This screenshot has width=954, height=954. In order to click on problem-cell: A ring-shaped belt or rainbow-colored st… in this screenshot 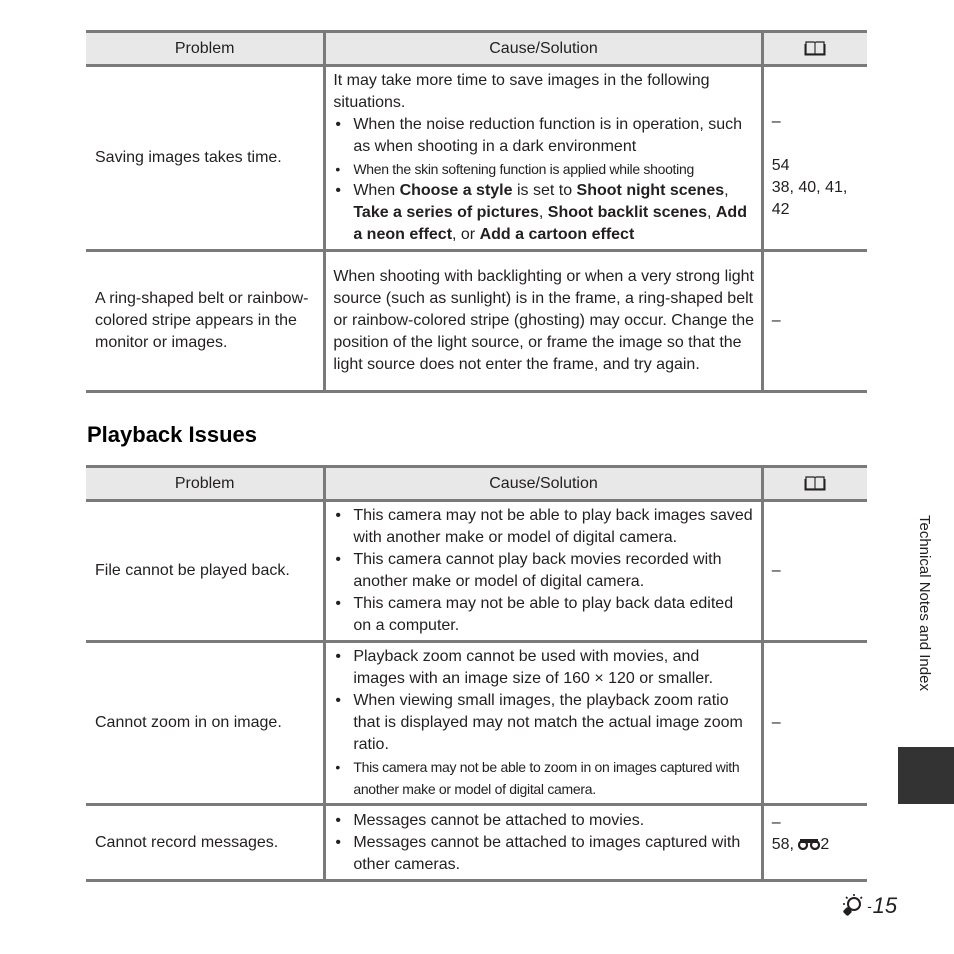, I will do `click(206, 321)`.